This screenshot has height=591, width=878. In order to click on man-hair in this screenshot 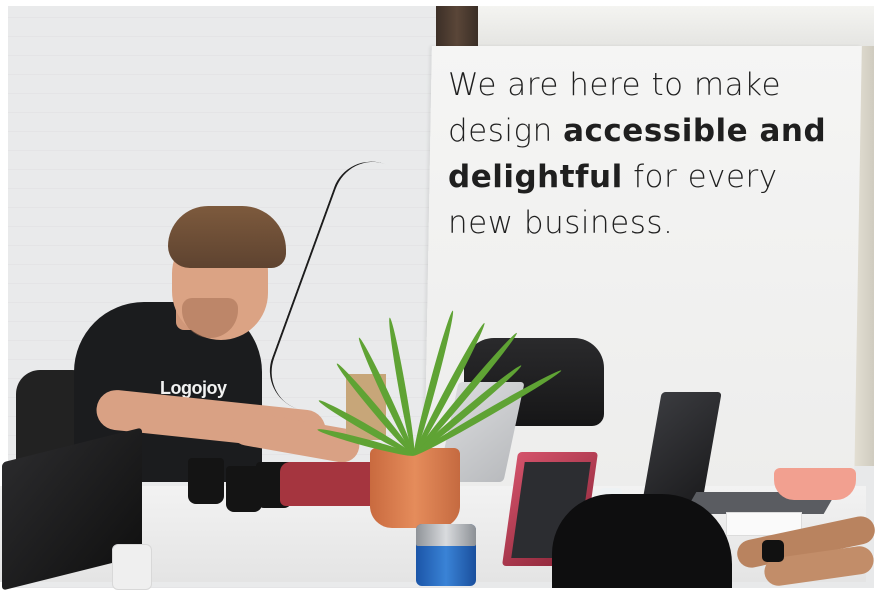, I will do `click(227, 237)`.